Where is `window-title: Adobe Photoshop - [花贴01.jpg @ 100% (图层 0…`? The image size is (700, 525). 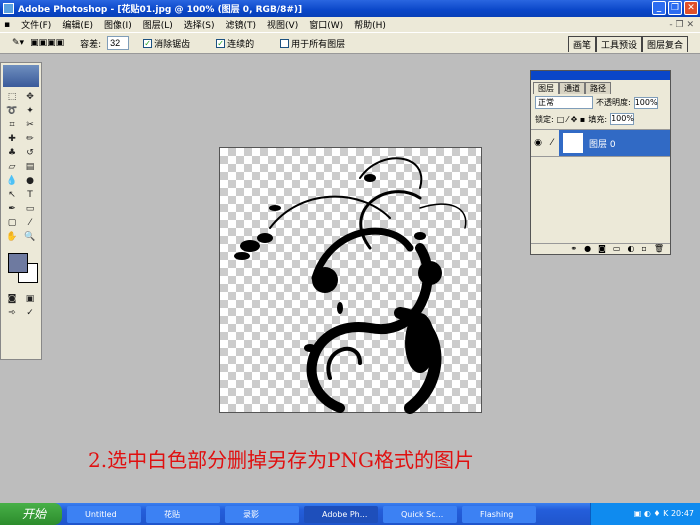
window-title: Adobe Photoshop - [花贴01.jpg @ 100% (图层 0… is located at coordinates (160, 10).